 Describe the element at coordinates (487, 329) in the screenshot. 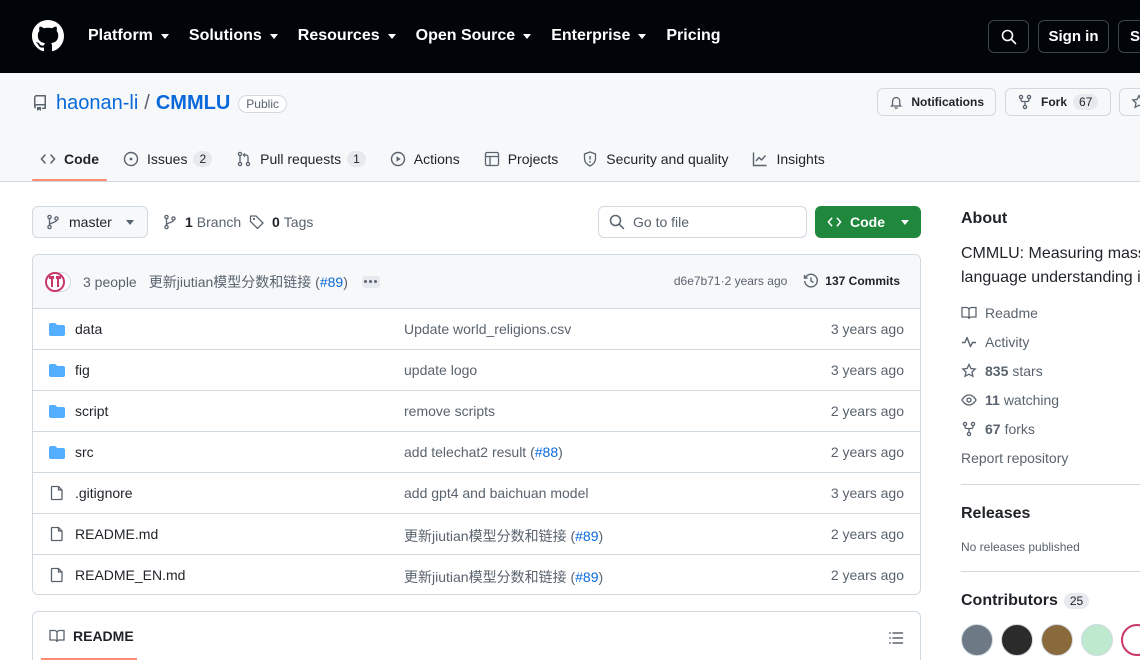

I see `file-commit-message: Update world_religions.csv` at that location.